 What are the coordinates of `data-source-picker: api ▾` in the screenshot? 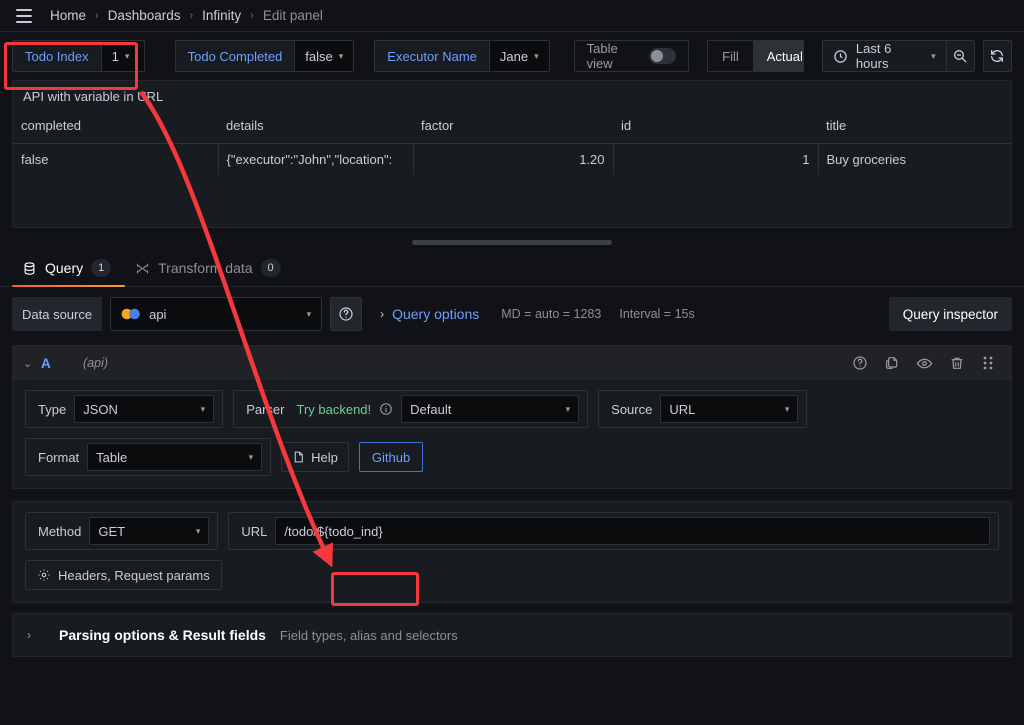 It's located at (216, 314).